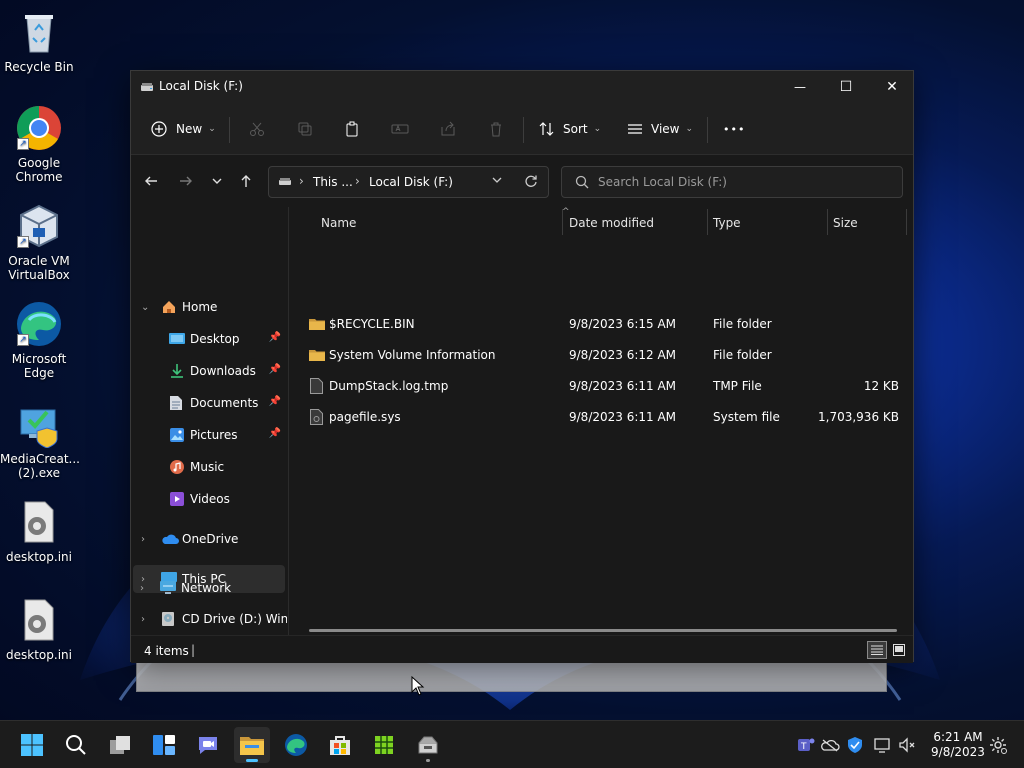 Image resolution: width=1024 pixels, height=768 pixels. I want to click on file-name: pagefile.sys, so click(365, 417).